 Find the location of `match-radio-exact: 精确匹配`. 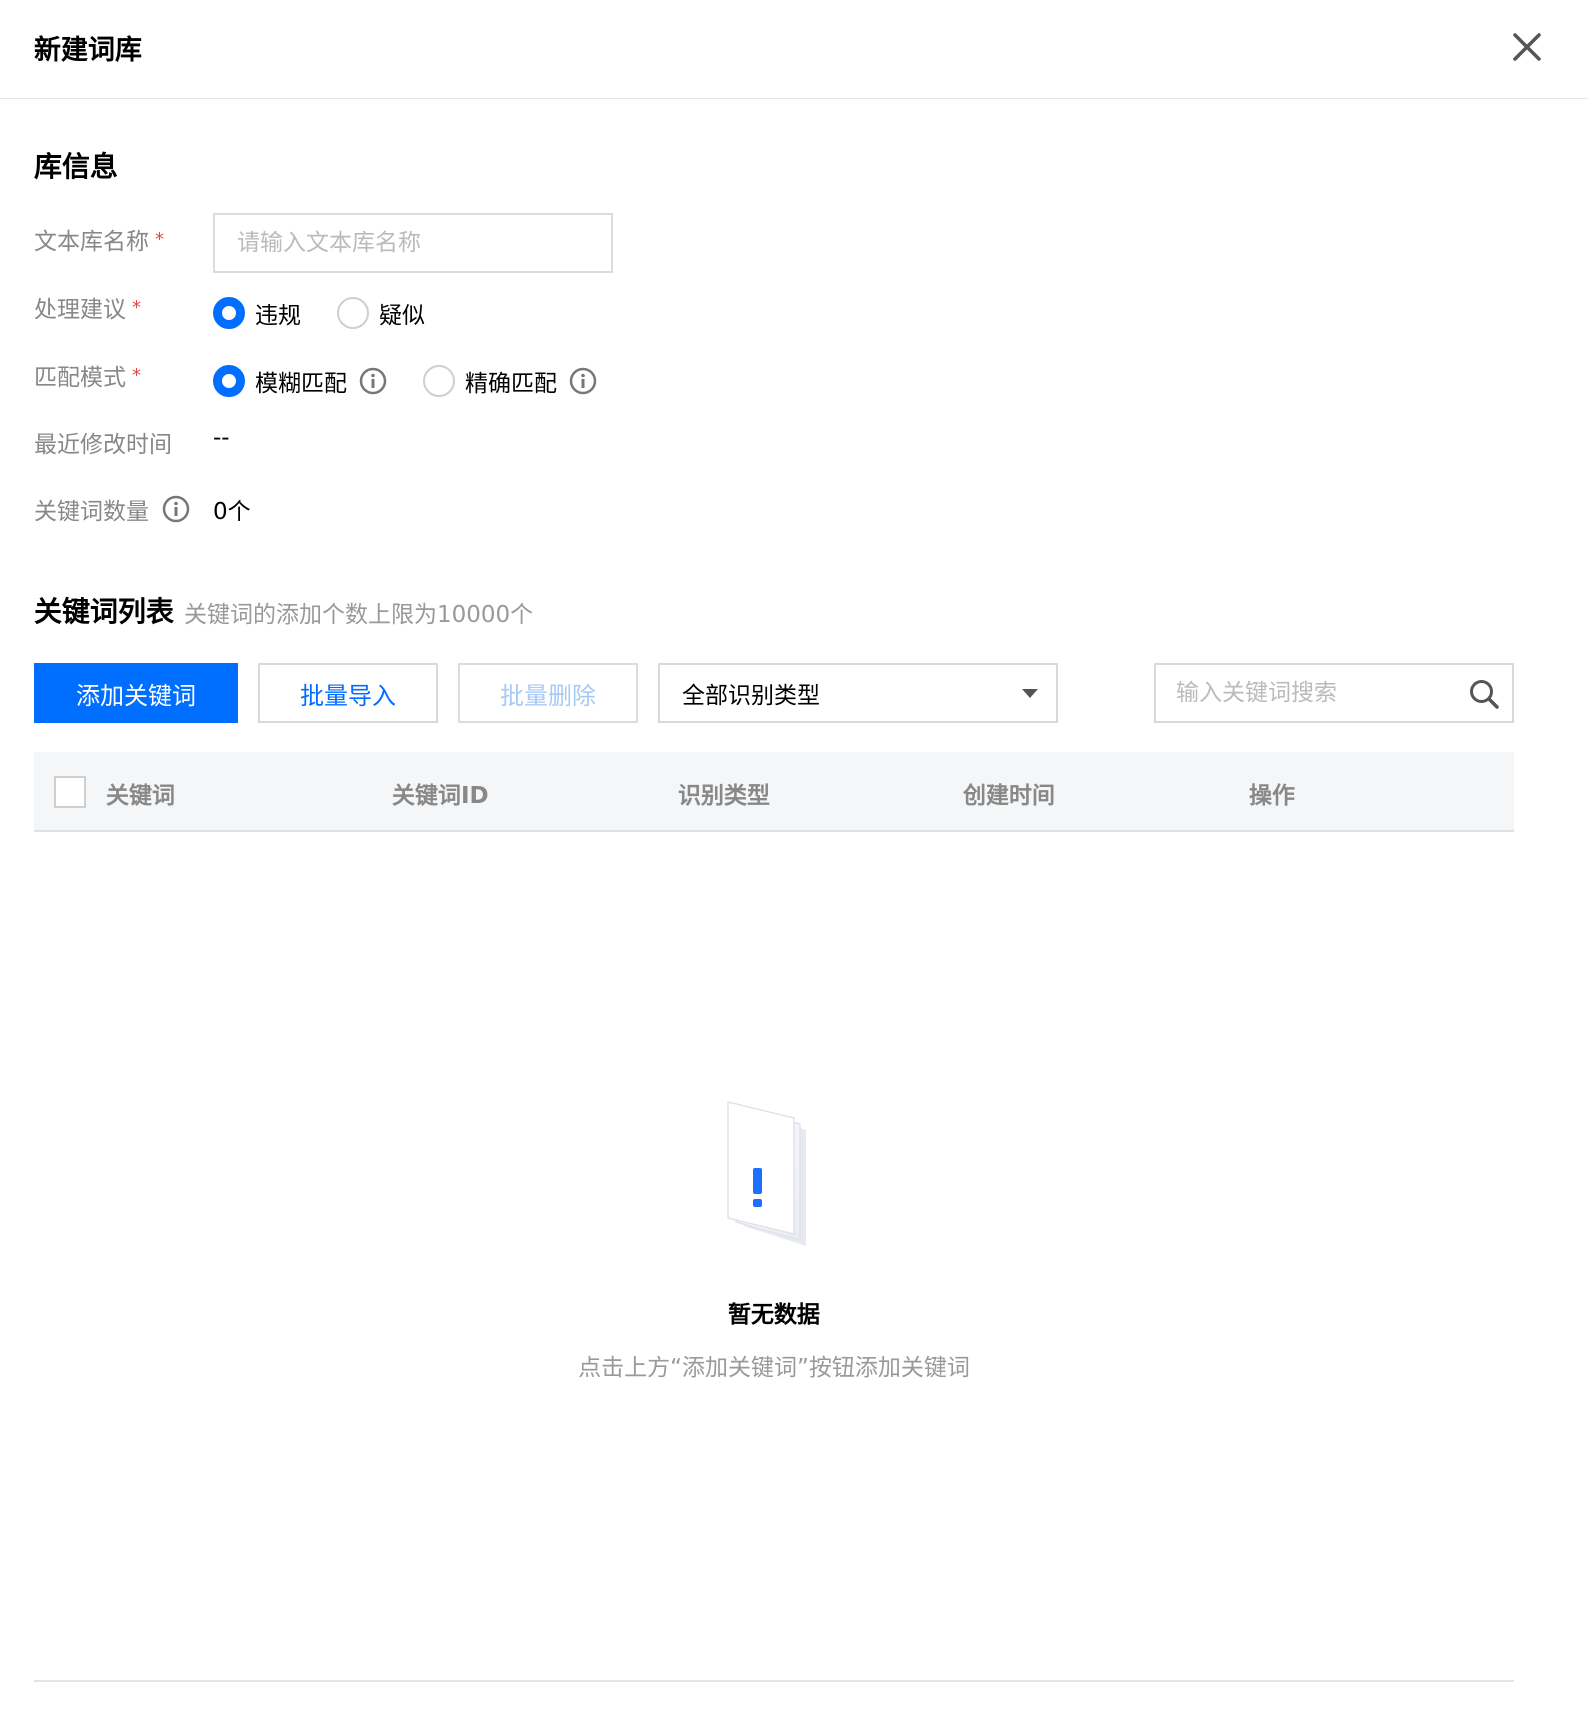

match-radio-exact: 精确匹配 is located at coordinates (510, 381).